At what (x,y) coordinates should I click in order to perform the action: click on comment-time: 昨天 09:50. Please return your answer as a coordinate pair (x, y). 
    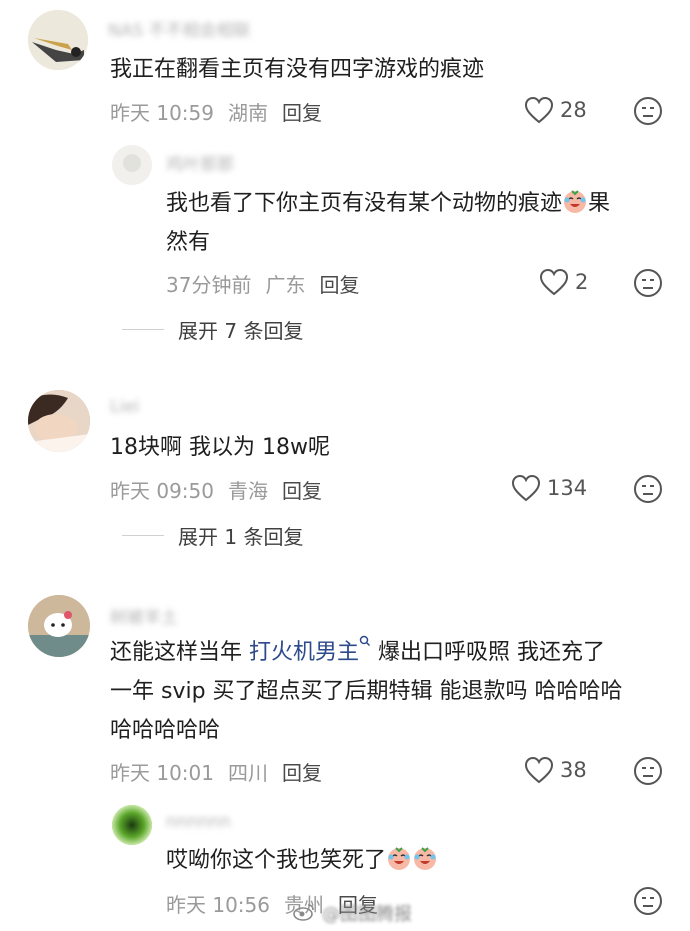
    Looking at the image, I should click on (162, 491).